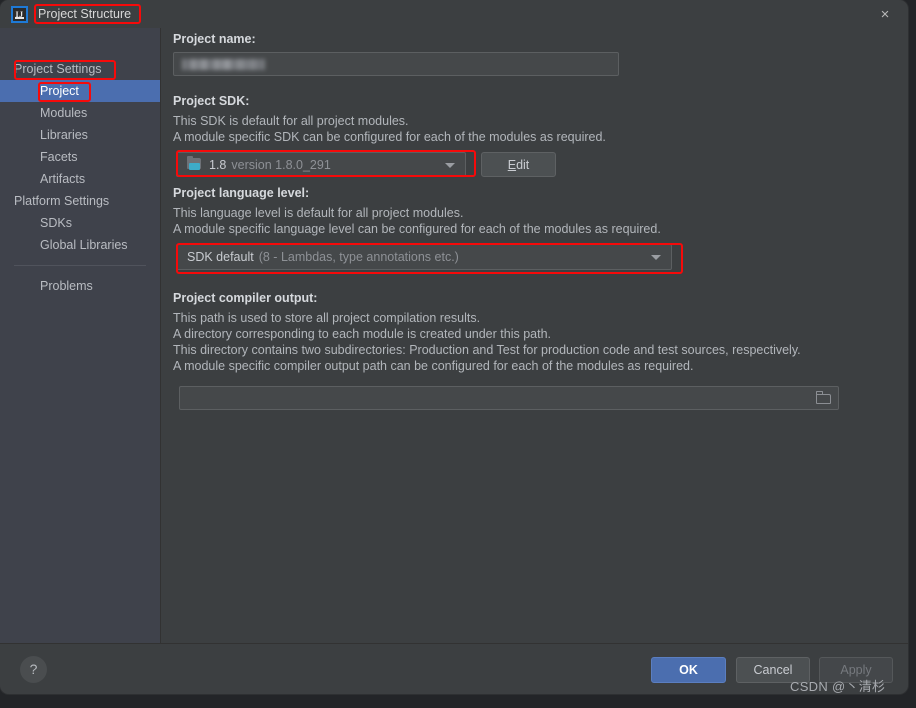  Describe the element at coordinates (80, 223) in the screenshot. I see `sidebar-item-sdks: SDKs` at that location.